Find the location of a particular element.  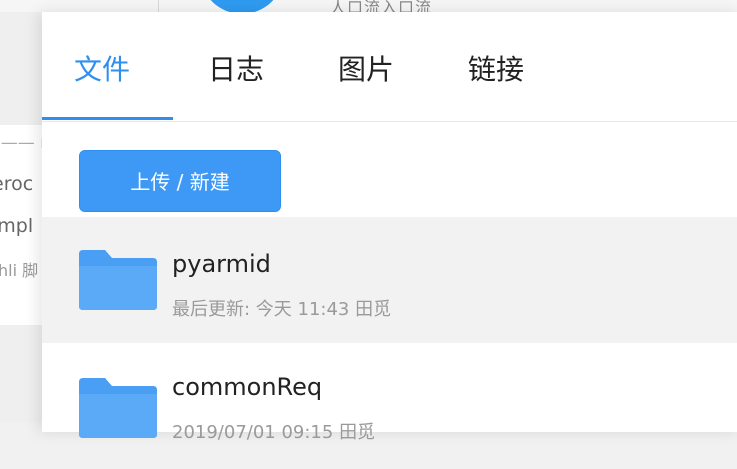

background-card: “—— m eroc impl hli 脚 is located at coordinates (22, 225).